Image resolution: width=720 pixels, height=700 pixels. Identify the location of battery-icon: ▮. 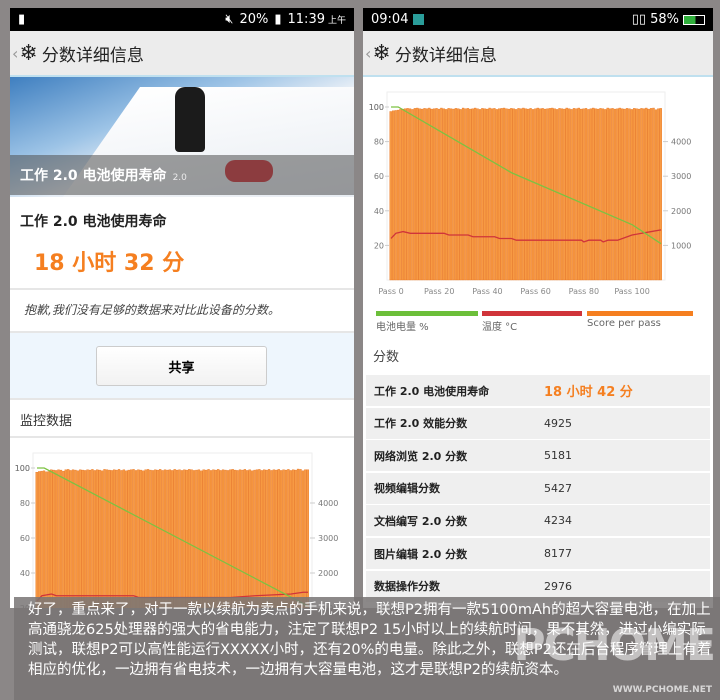
(278, 19).